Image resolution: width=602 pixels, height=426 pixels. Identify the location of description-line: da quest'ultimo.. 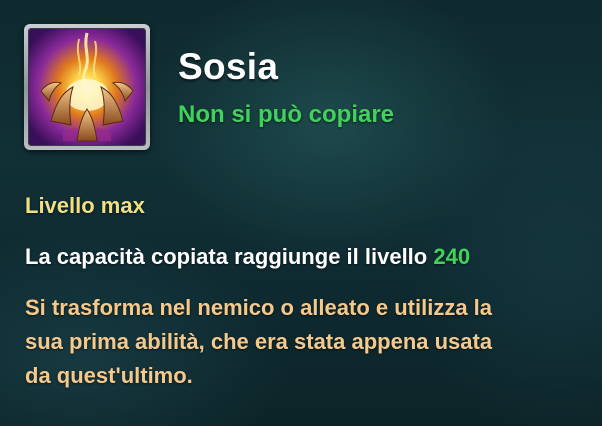
(109, 375).